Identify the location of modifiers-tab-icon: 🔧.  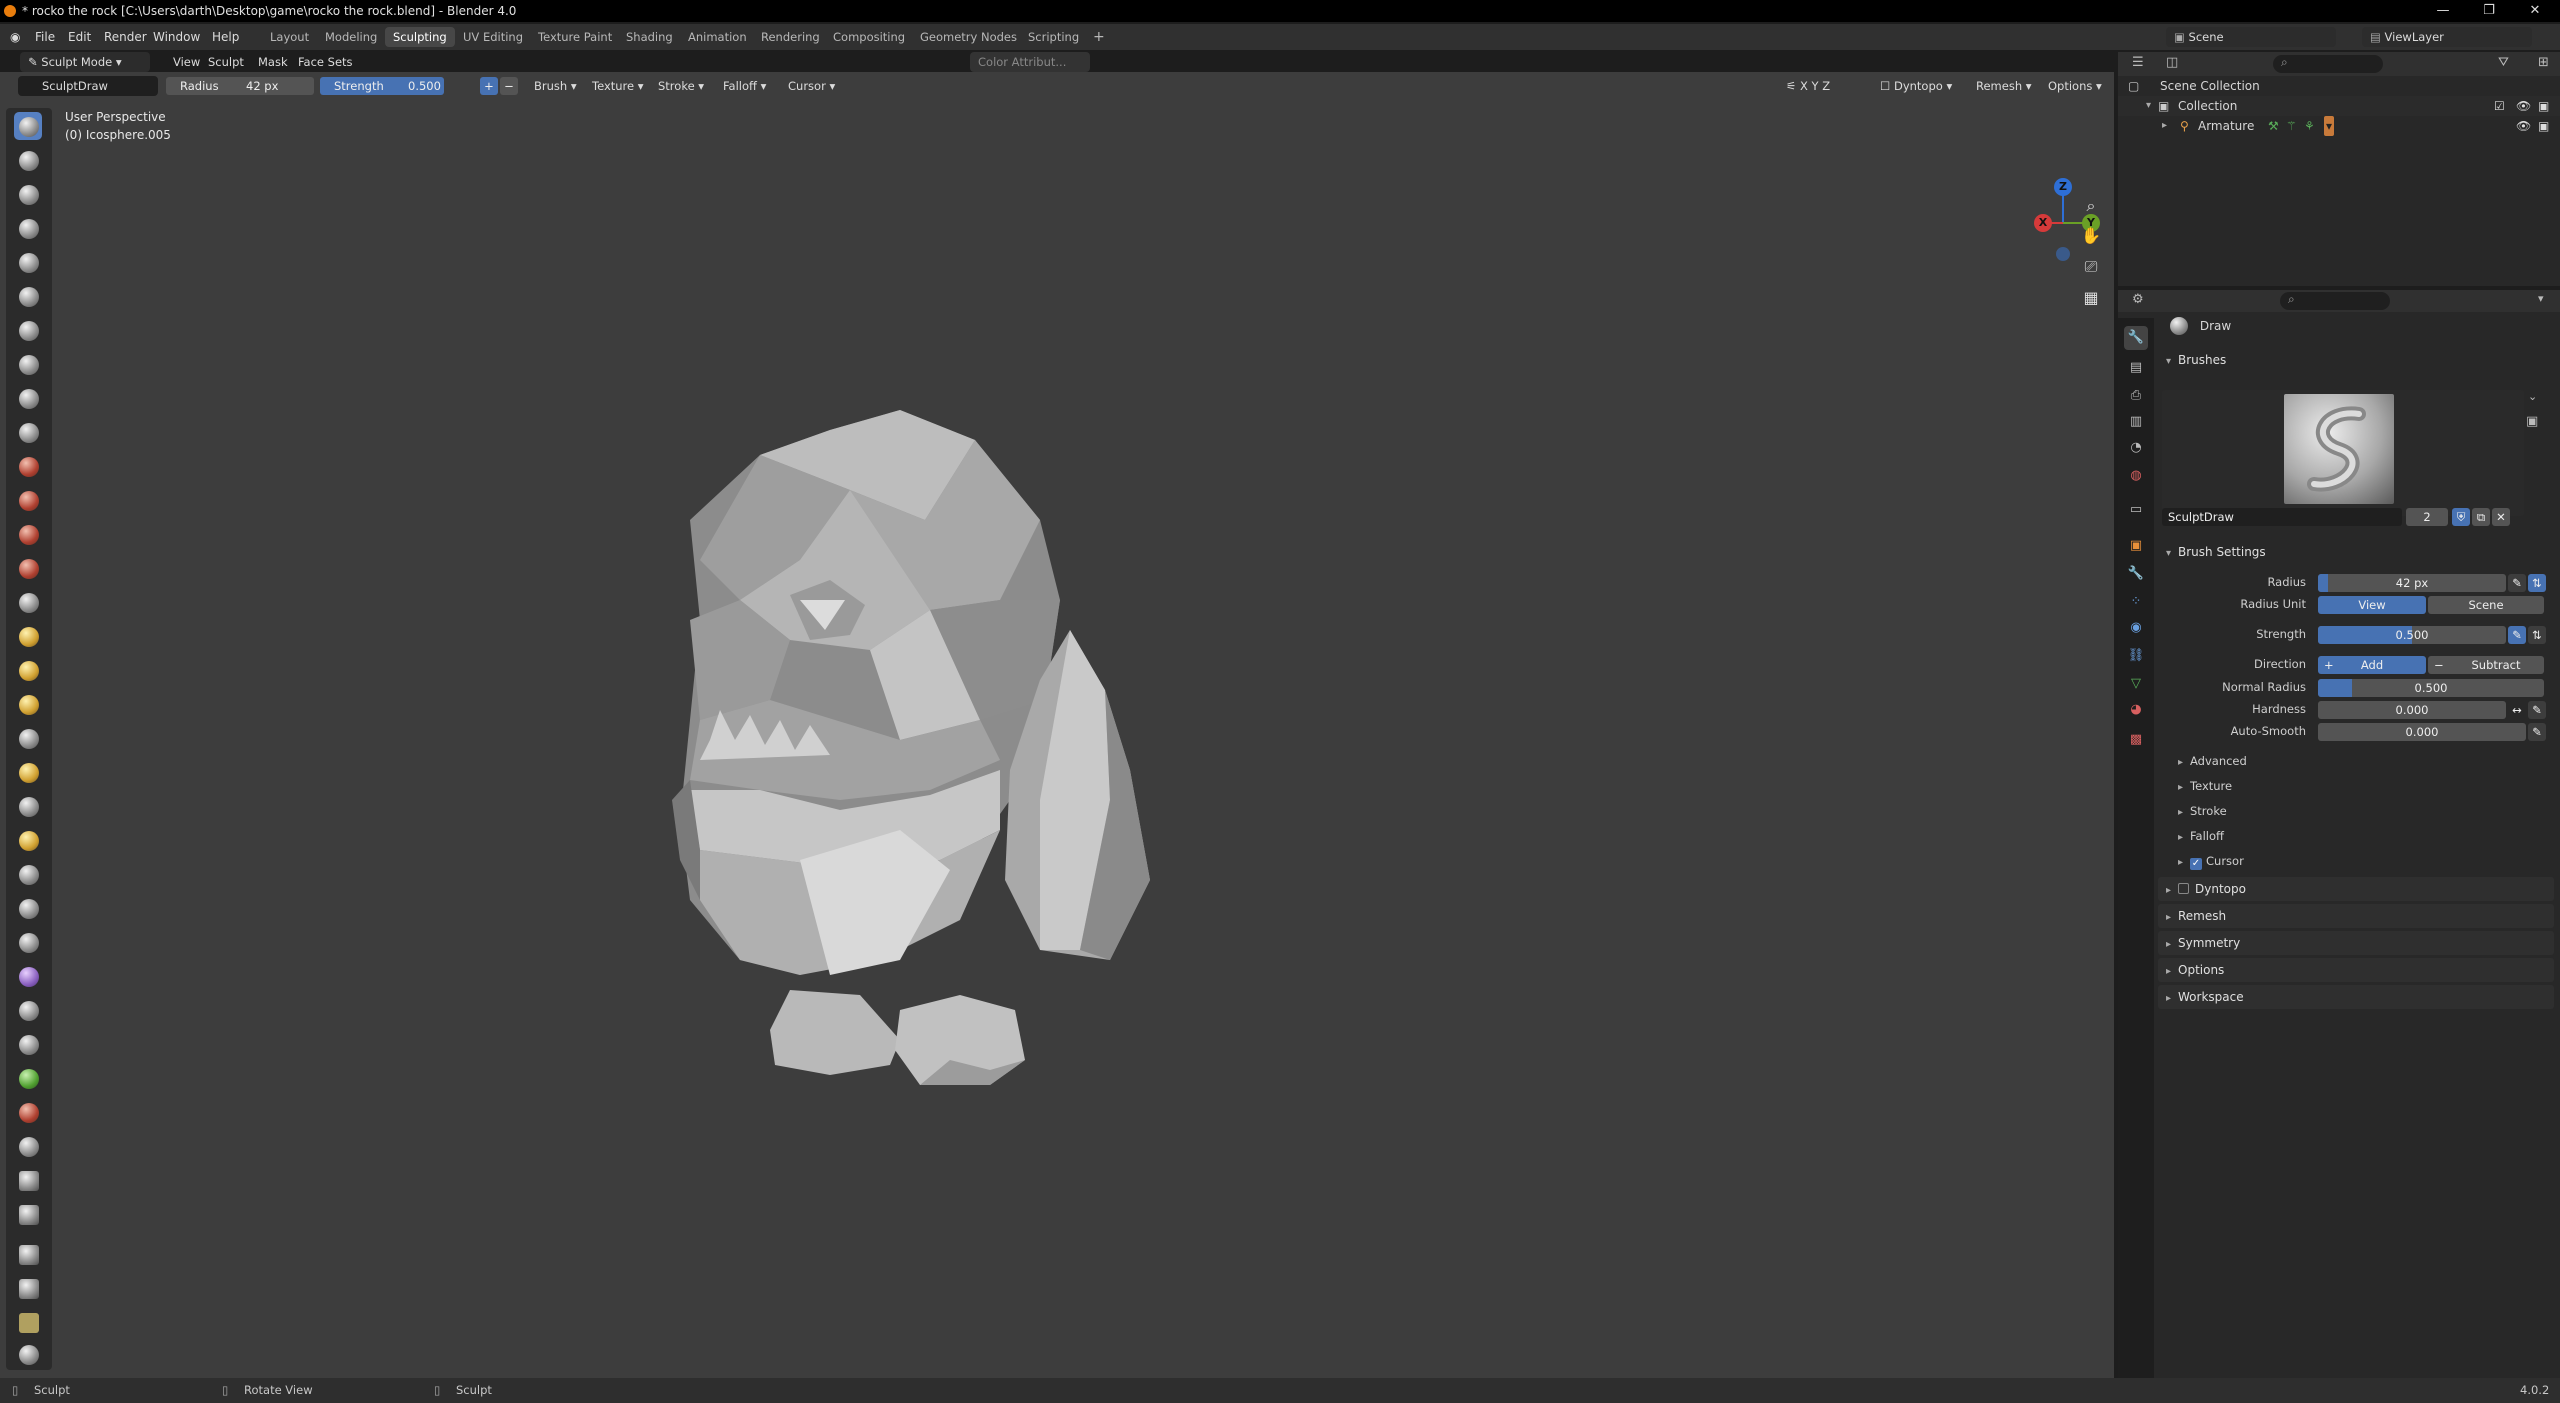
(2136, 574).